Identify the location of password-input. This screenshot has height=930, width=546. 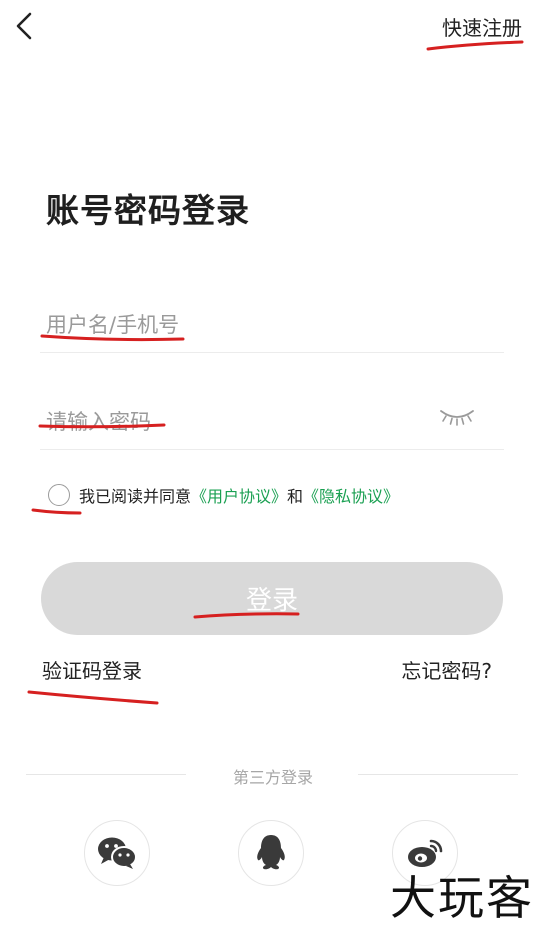
(272, 421).